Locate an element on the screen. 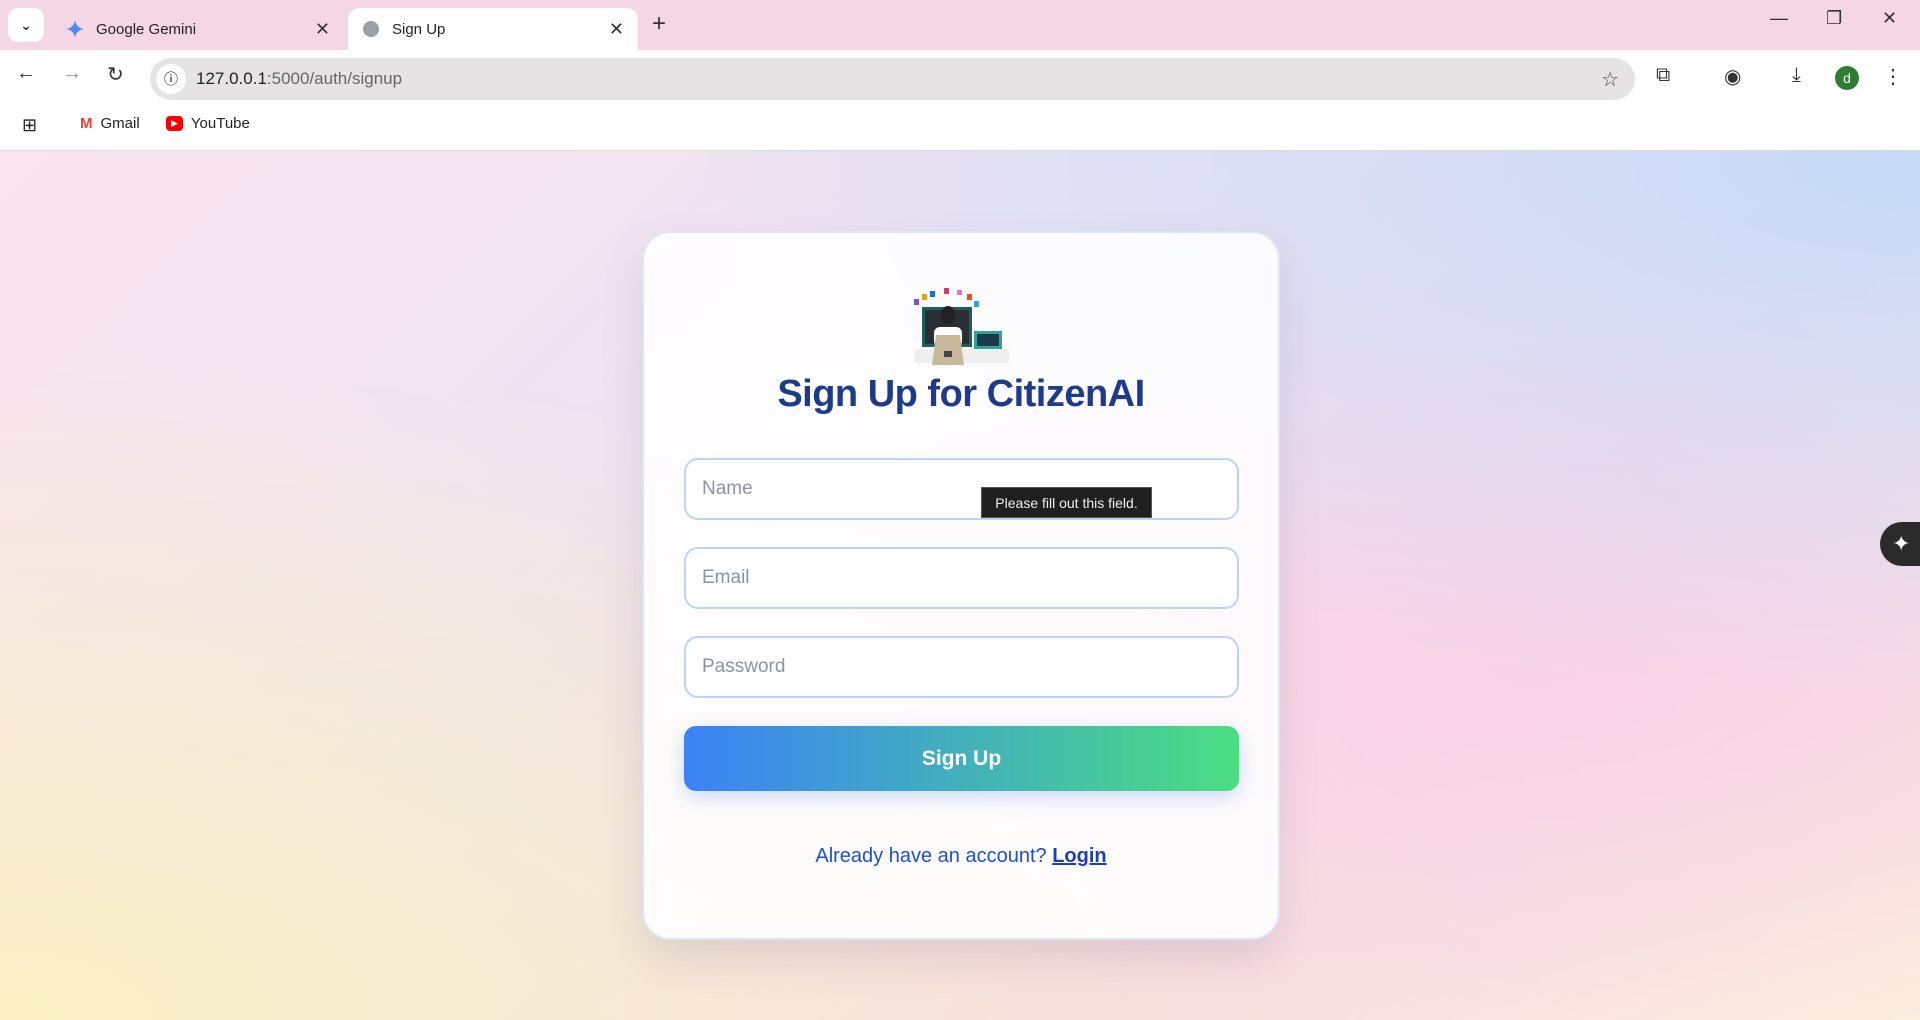 The image size is (1920, 1020). tab-title: Google Gemini is located at coordinates (146, 29).